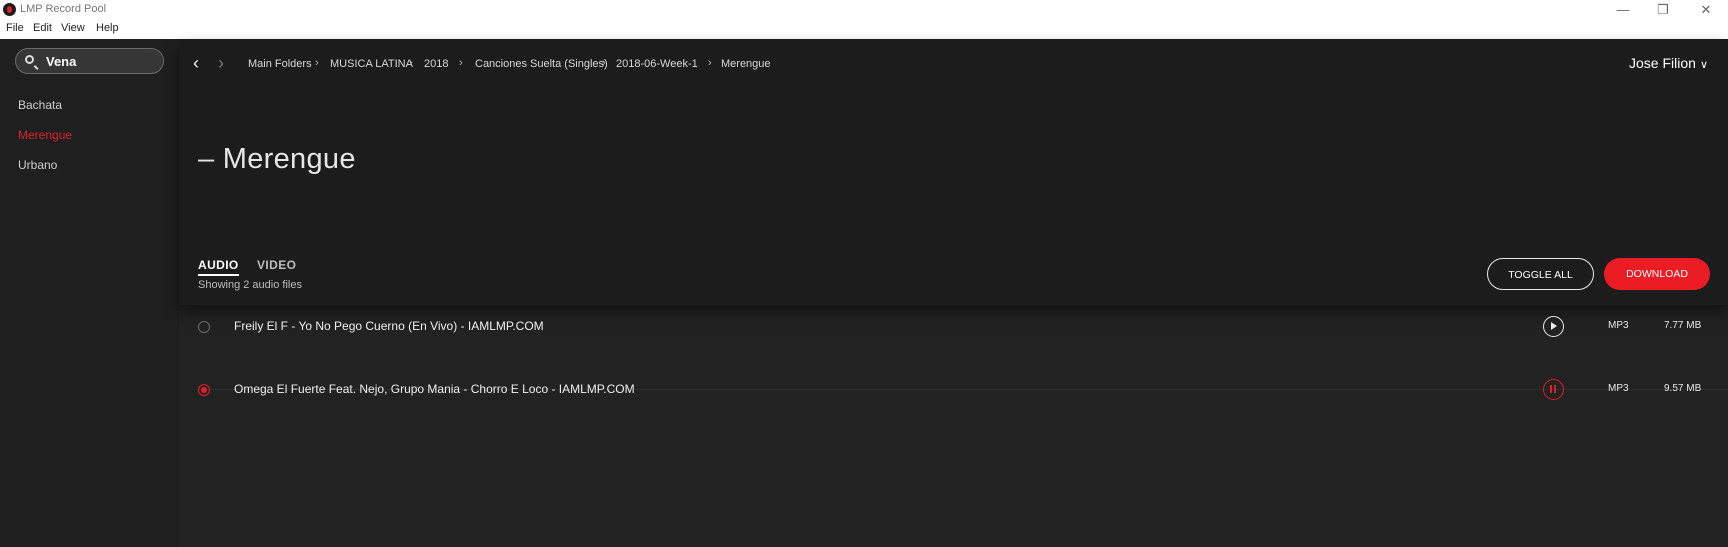 The width and height of the screenshot is (1728, 547). What do you see at coordinates (218, 267) in the screenshot?
I see `tab-audio: AUDIO` at bounding box center [218, 267].